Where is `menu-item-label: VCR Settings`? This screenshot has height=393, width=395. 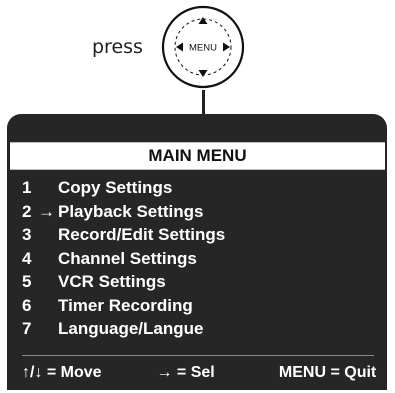
menu-item-label: VCR Settings is located at coordinates (112, 281).